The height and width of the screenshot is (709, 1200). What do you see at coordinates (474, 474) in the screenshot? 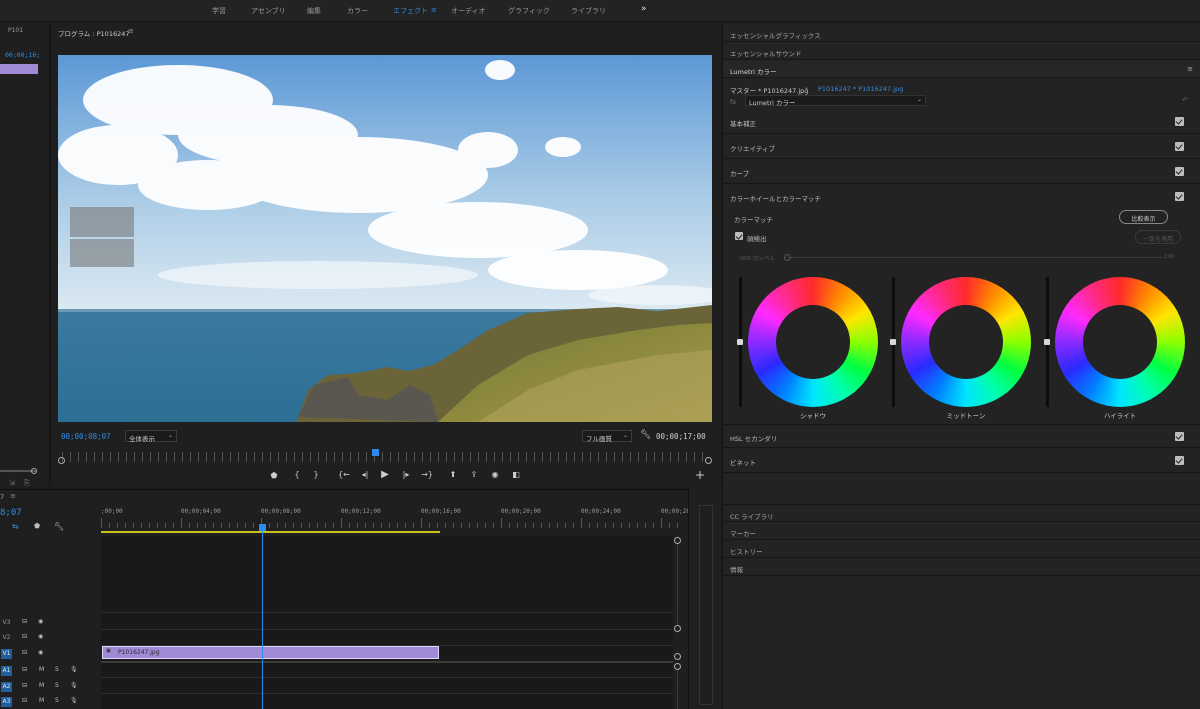
I see `extract-icon: ⇪` at bounding box center [474, 474].